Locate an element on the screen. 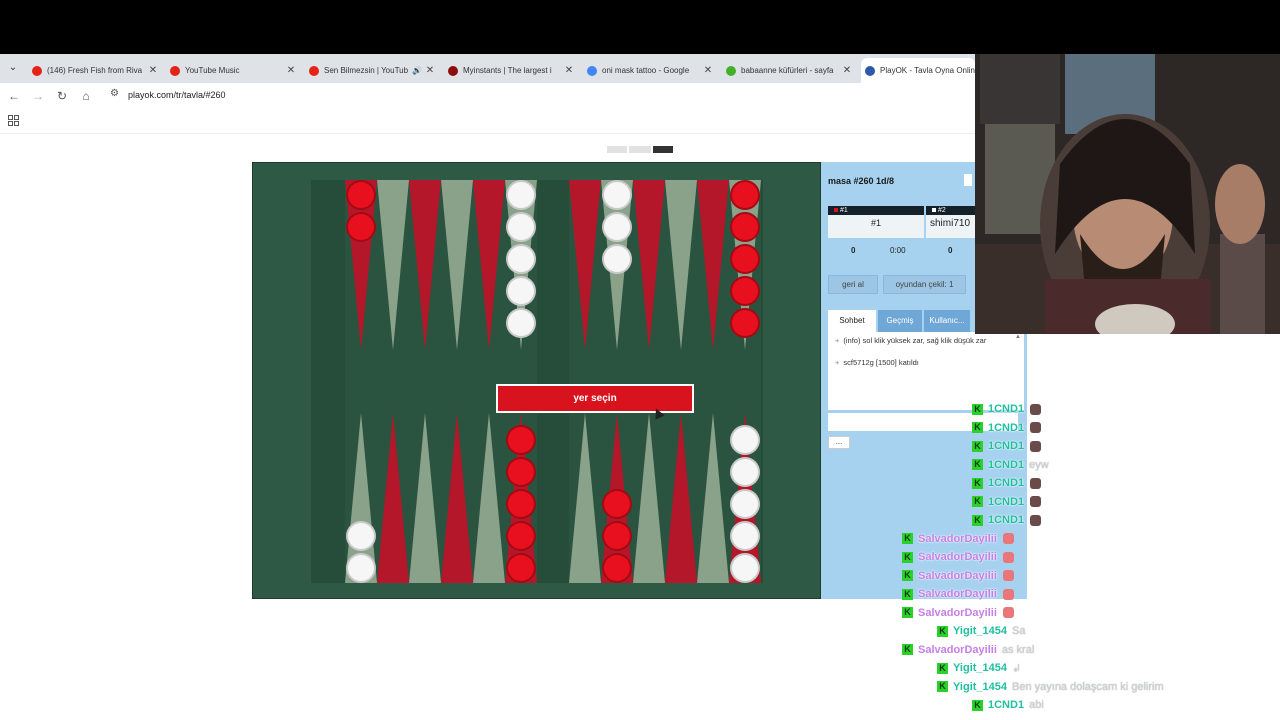 The width and height of the screenshot is (1280, 720). browser-tab: babaanne küfürleri - sayfa ✕ is located at coordinates (787, 70).